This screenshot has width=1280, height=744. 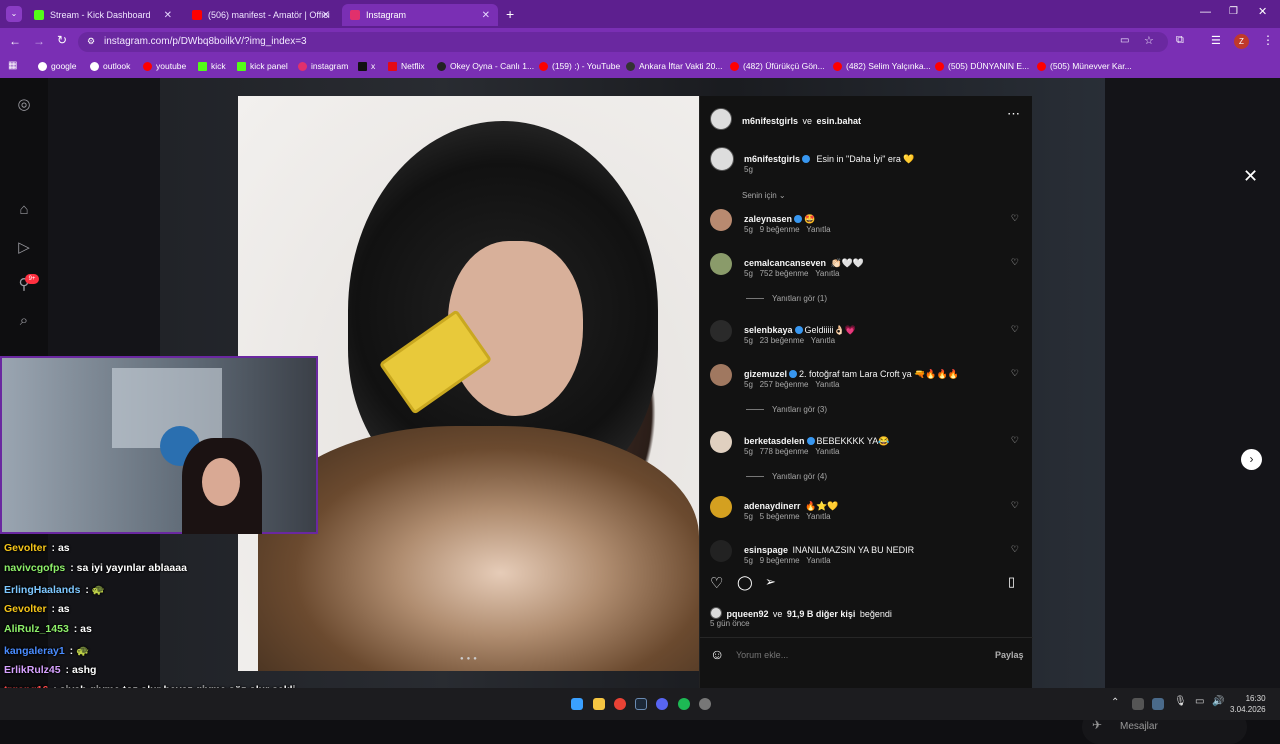 I want to click on author-avatar, so click(x=721, y=119).